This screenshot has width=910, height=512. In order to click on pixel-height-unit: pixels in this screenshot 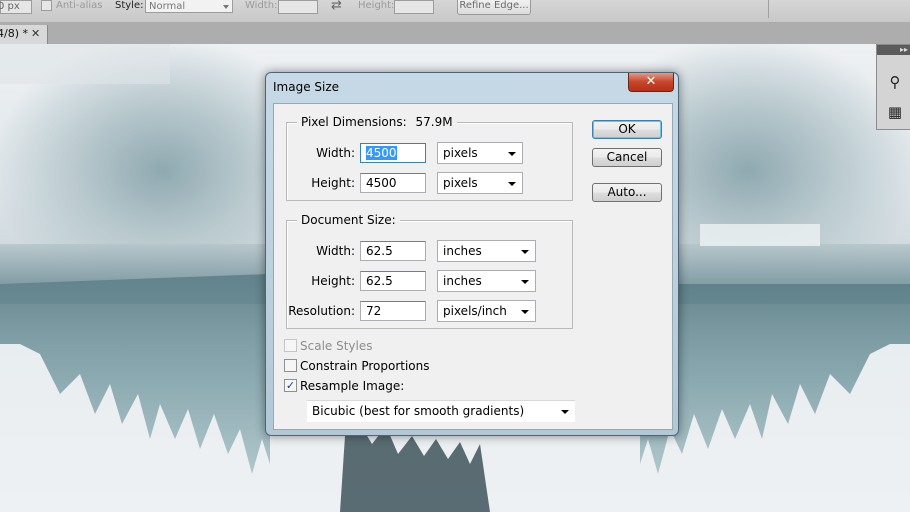, I will do `click(460, 183)`.